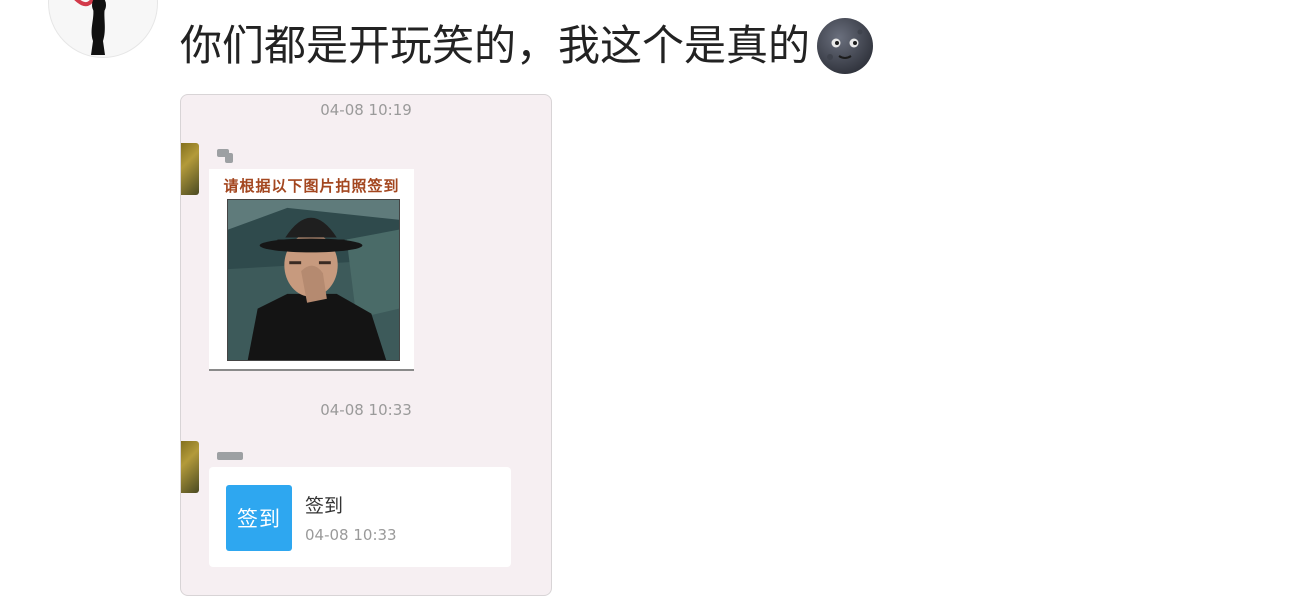 The image size is (1290, 596). I want to click on checkin-icon: 签到, so click(259, 518).